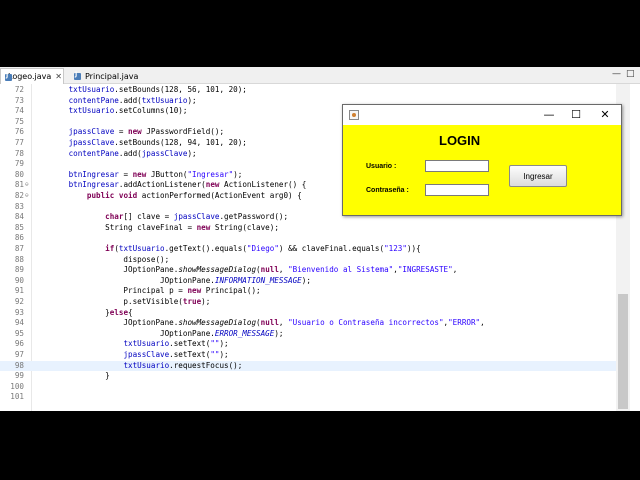 The height and width of the screenshot is (480, 640). Describe the element at coordinates (17, 386) in the screenshot. I see `line-number: 100` at that location.